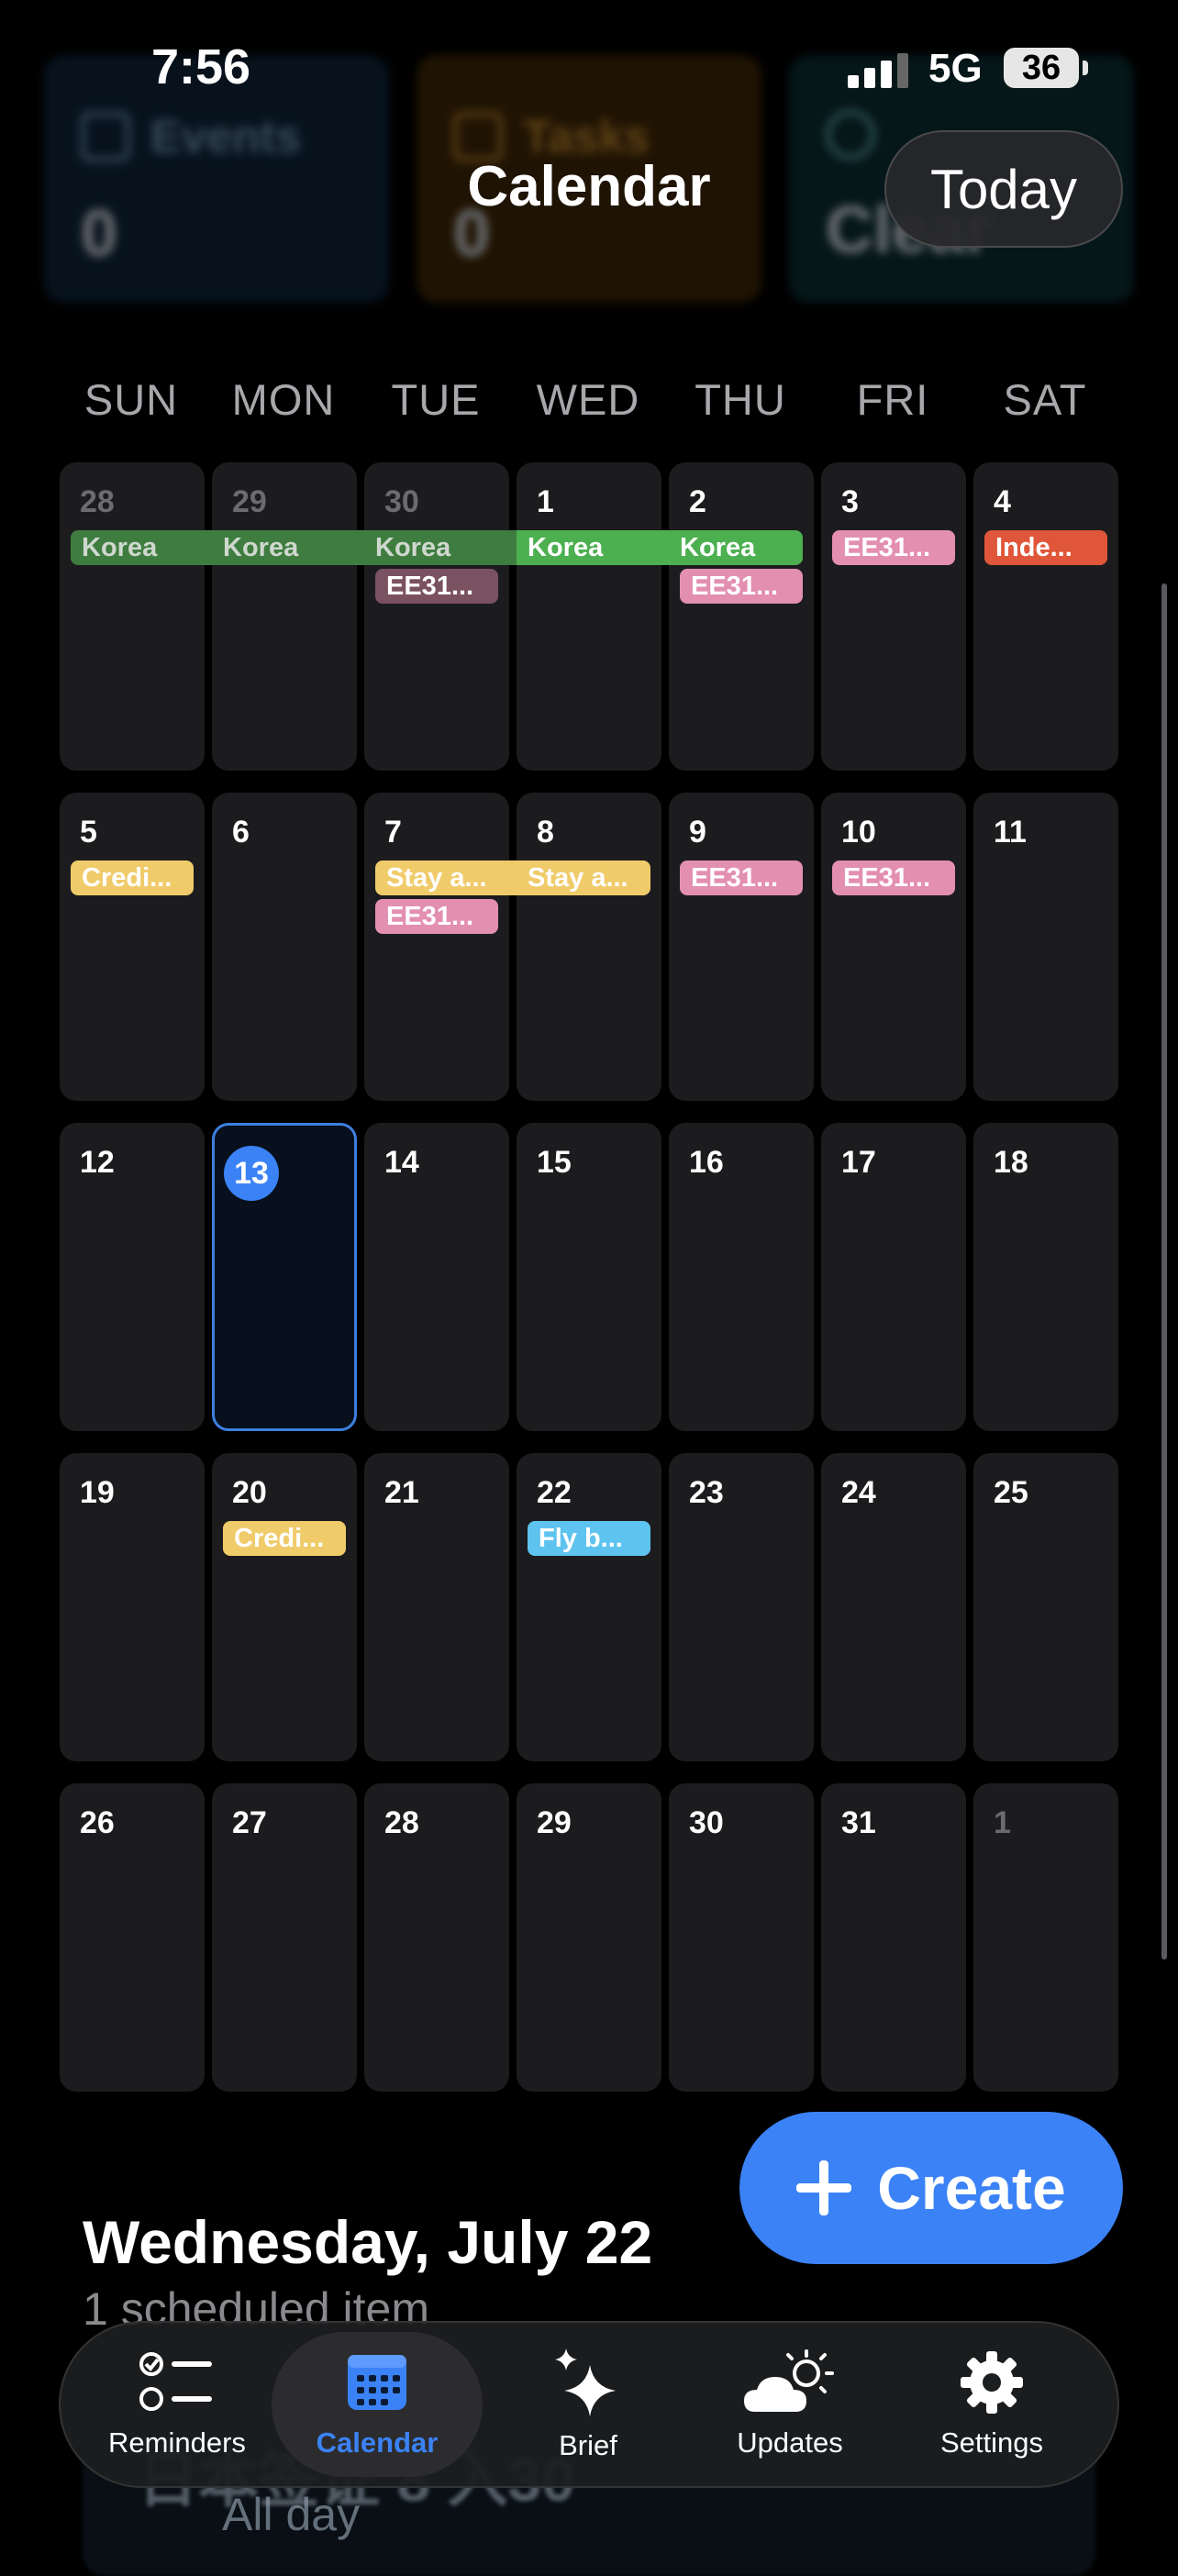  I want to click on weekday-header: SUN MON TUE WED THU FRI SAT, so click(589, 401).